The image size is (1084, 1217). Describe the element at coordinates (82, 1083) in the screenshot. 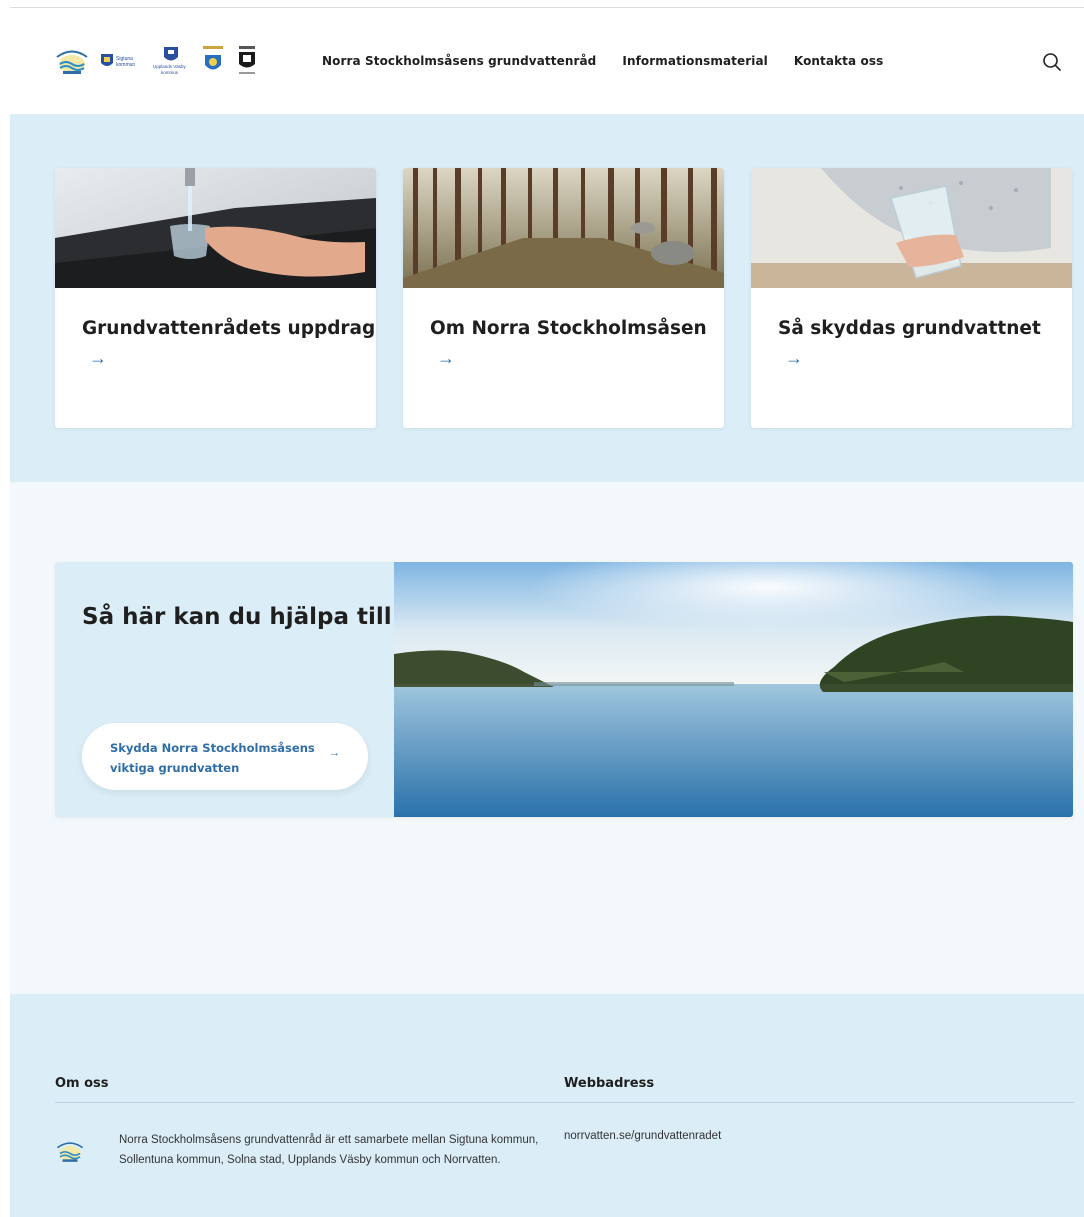

I see `footer-about-heading: Om oss` at that location.